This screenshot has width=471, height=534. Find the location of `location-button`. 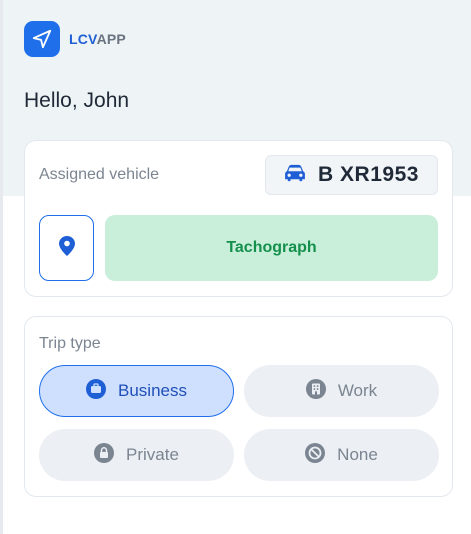

location-button is located at coordinates (66, 248).